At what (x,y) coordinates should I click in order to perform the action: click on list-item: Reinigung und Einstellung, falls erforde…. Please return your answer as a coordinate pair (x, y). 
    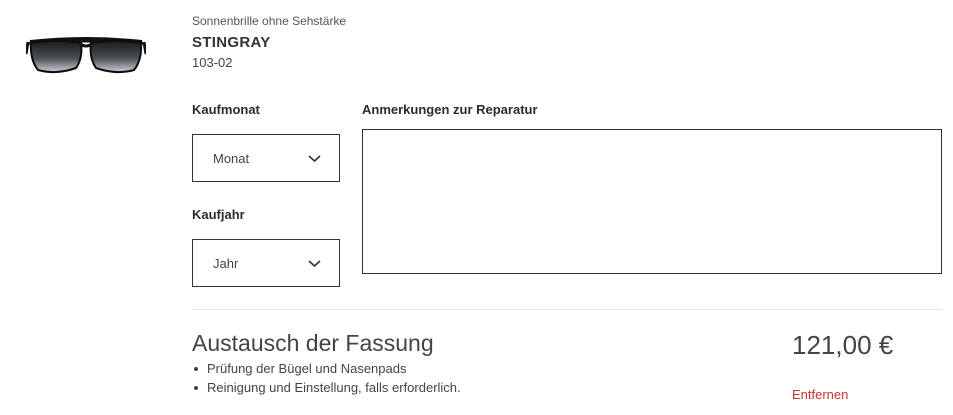
    Looking at the image, I should click on (326, 387).